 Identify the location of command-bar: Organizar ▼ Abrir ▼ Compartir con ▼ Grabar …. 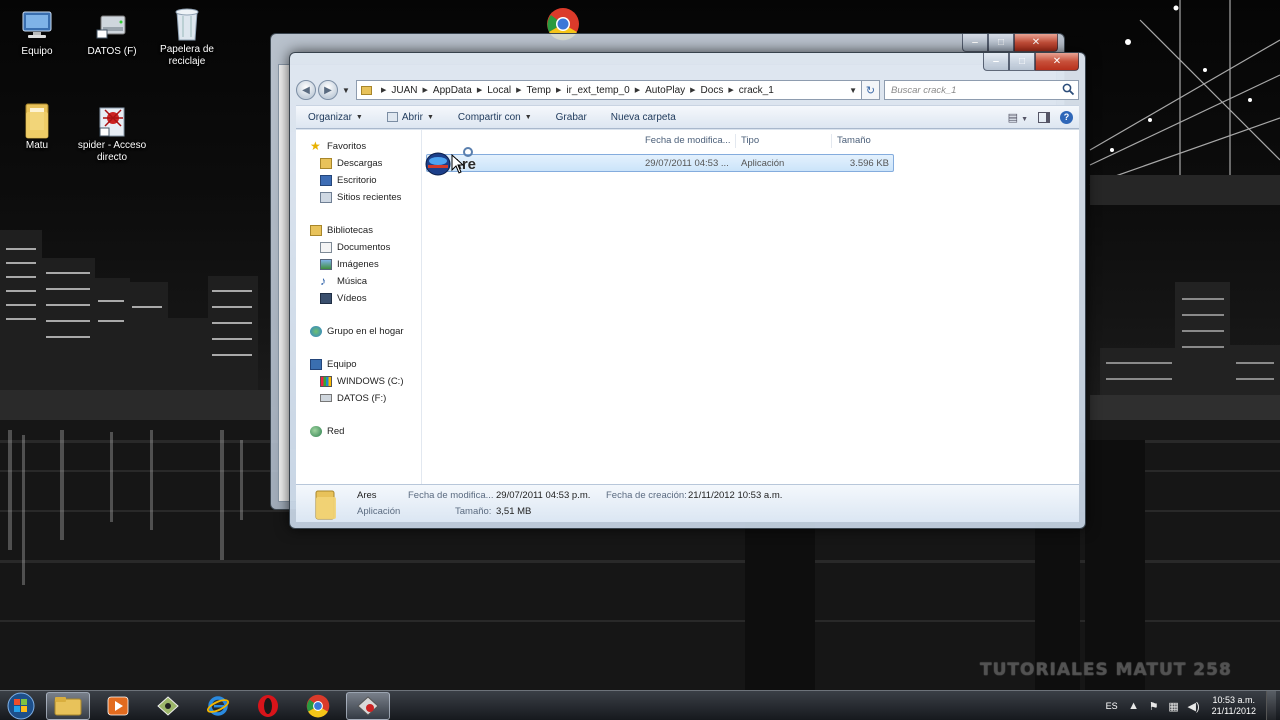
(687, 117).